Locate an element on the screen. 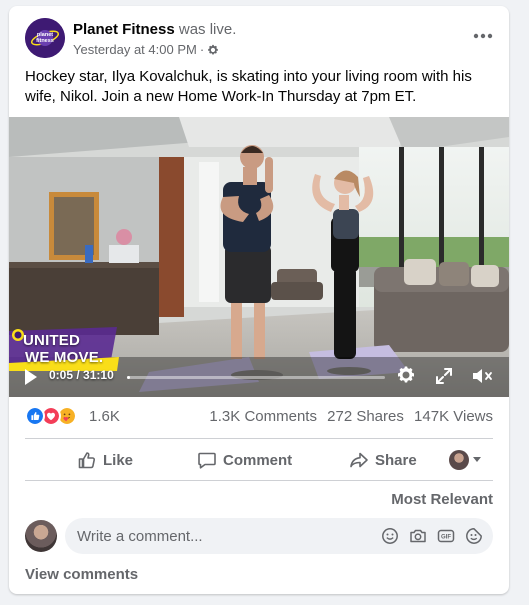  sticker-icon is located at coordinates (474, 536).